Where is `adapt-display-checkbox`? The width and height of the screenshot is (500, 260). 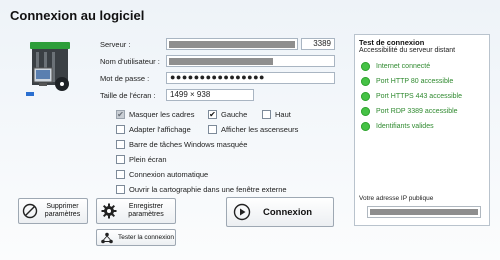
adapt-display-checkbox is located at coordinates (120, 129).